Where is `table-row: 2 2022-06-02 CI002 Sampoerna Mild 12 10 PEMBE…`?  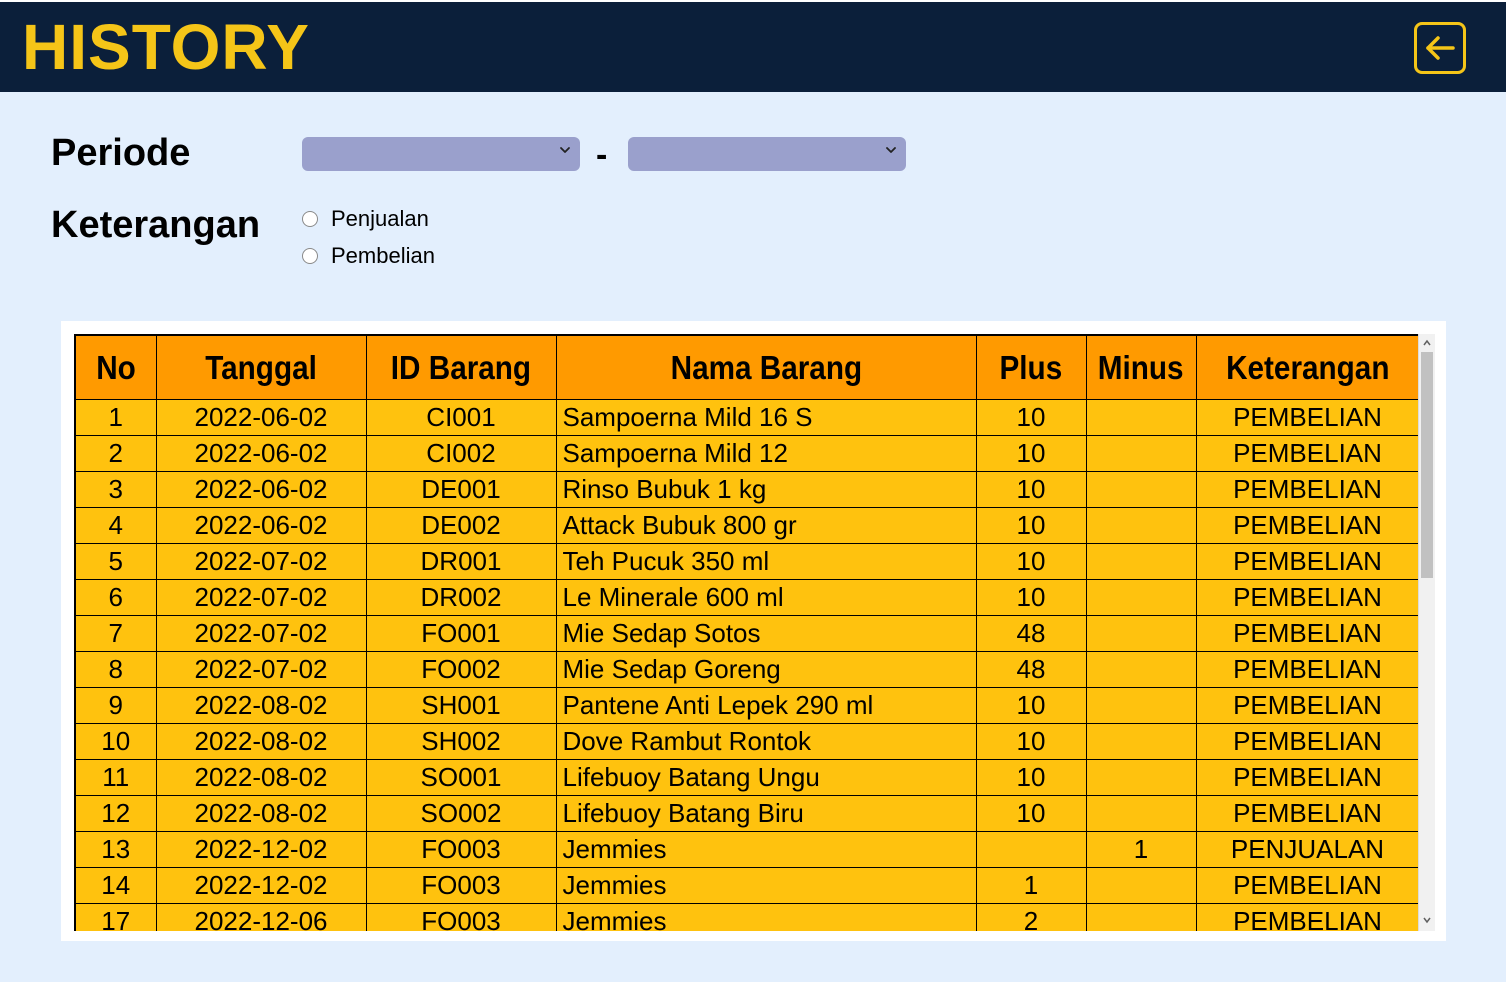
table-row: 2 2022-06-02 CI002 Sampoerna Mild 12 10 PEMBE… is located at coordinates (747, 453).